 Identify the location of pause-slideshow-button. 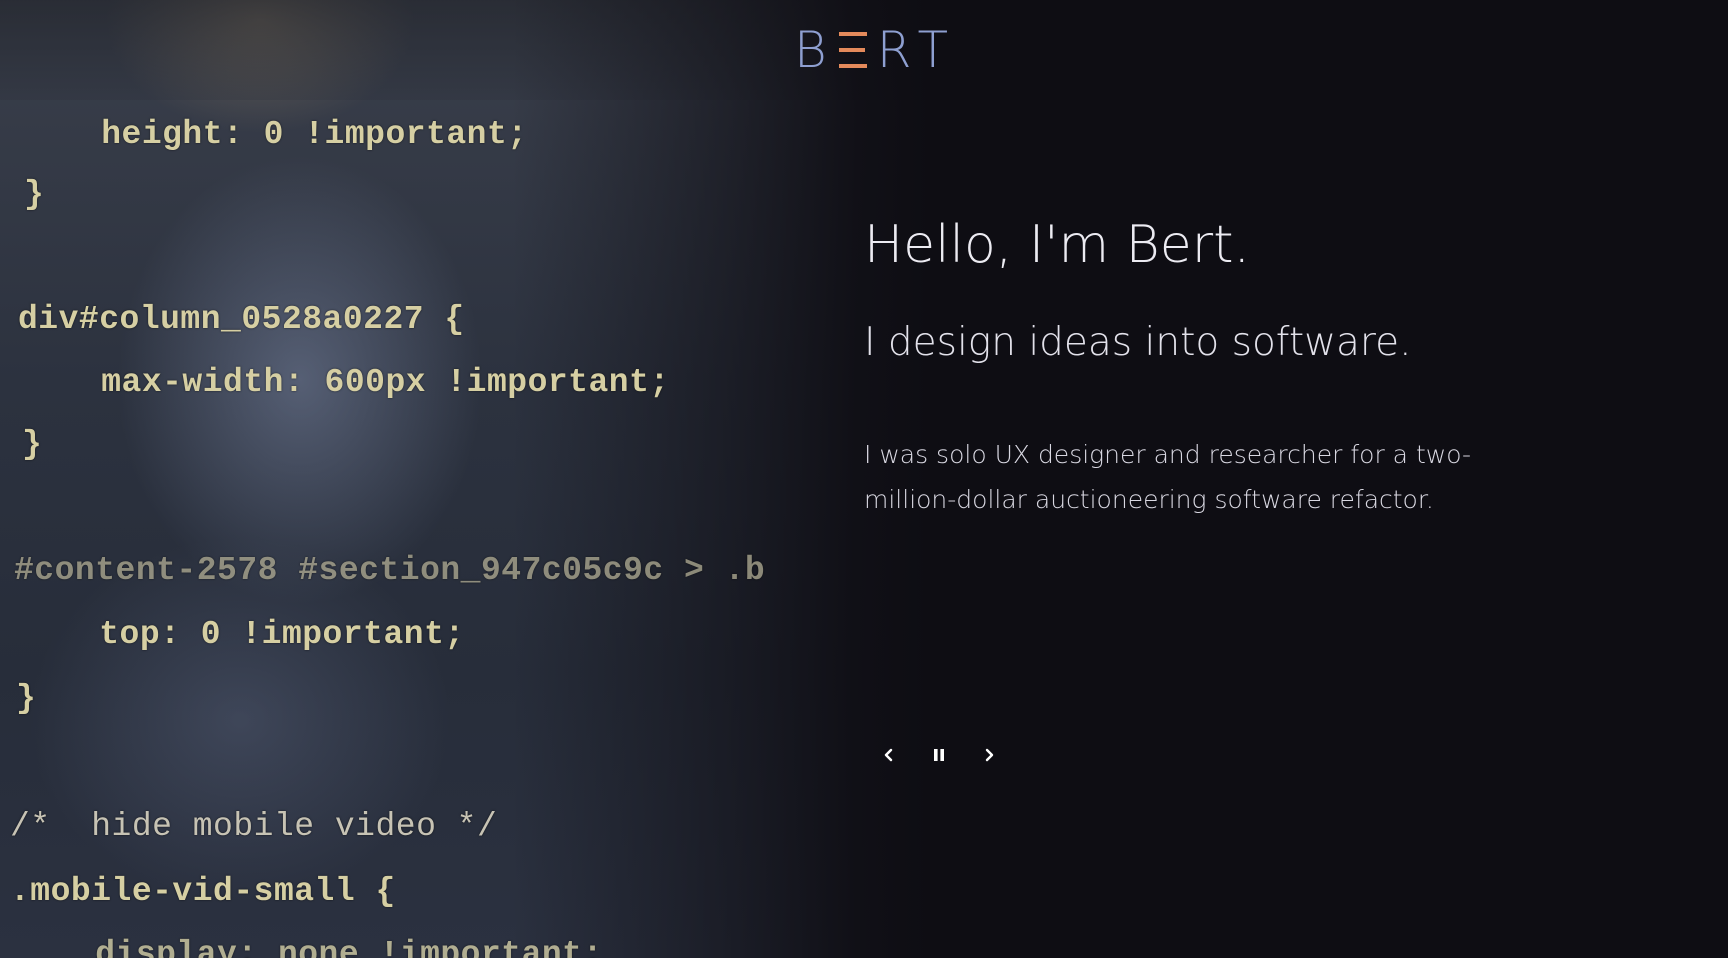
(939, 755).